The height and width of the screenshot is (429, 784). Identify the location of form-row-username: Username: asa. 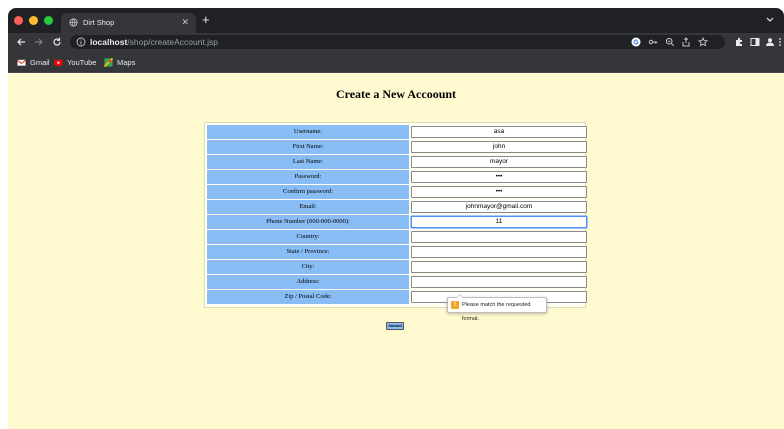
(397, 132).